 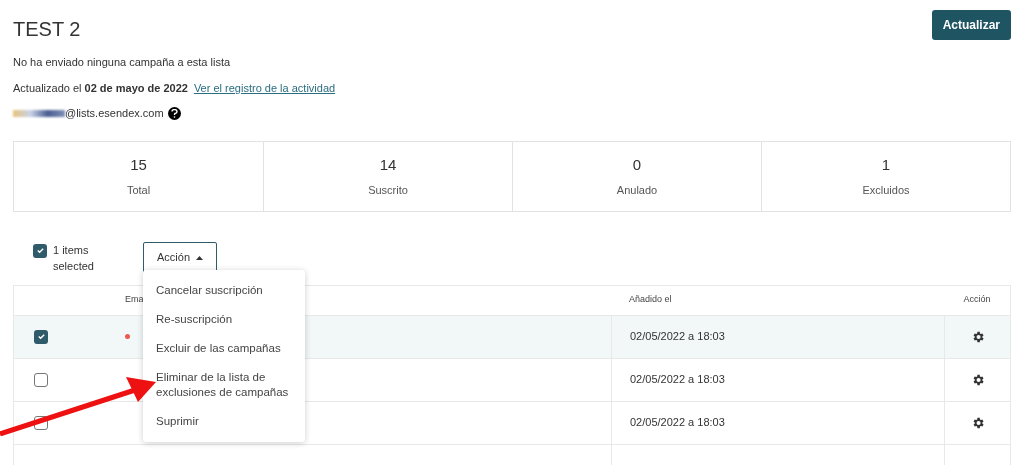 I want to click on caret-icon, so click(x=200, y=257).